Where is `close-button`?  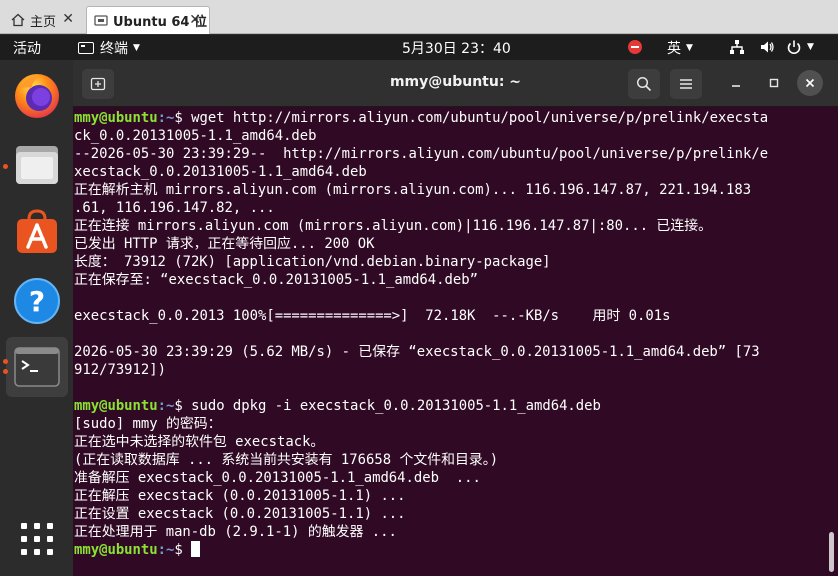
close-button is located at coordinates (810, 83).